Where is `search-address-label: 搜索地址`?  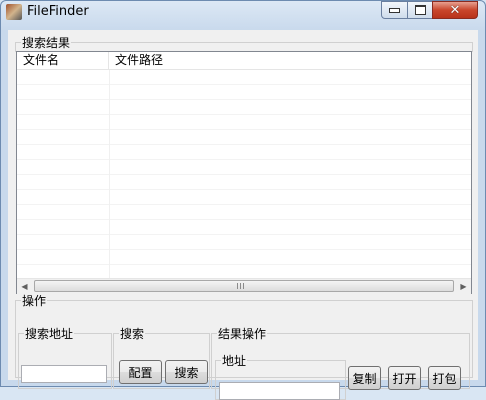 search-address-label: 搜索地址 is located at coordinates (49, 334).